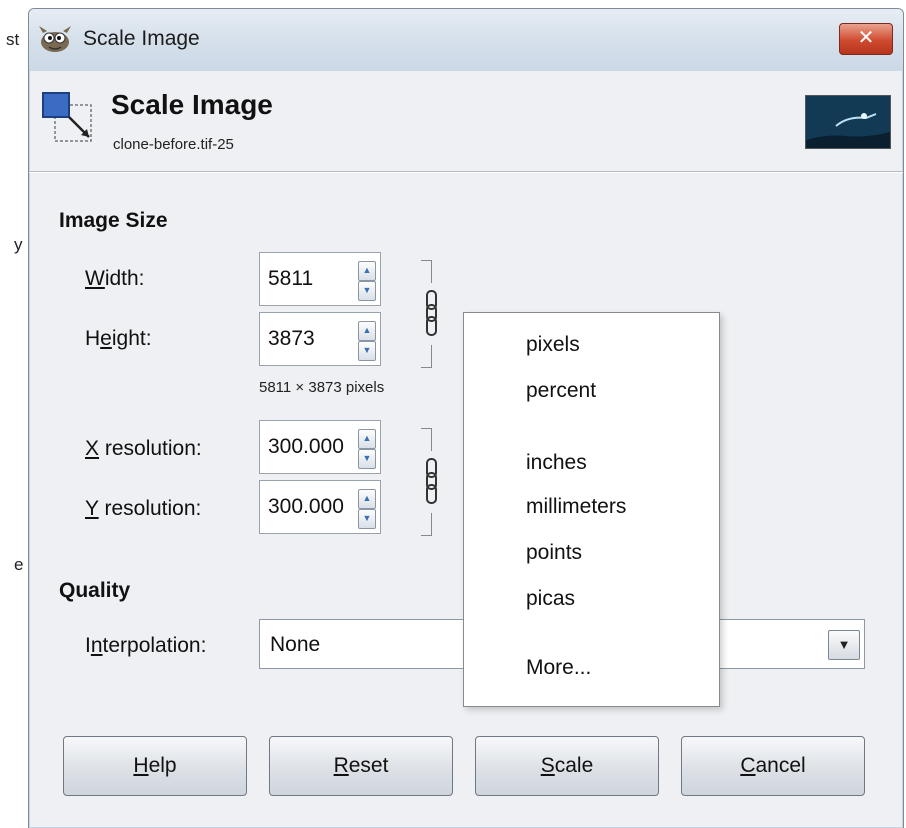 The width and height of the screenshot is (906, 828). What do you see at coordinates (13, 39) in the screenshot?
I see `background-text-fragment: st` at bounding box center [13, 39].